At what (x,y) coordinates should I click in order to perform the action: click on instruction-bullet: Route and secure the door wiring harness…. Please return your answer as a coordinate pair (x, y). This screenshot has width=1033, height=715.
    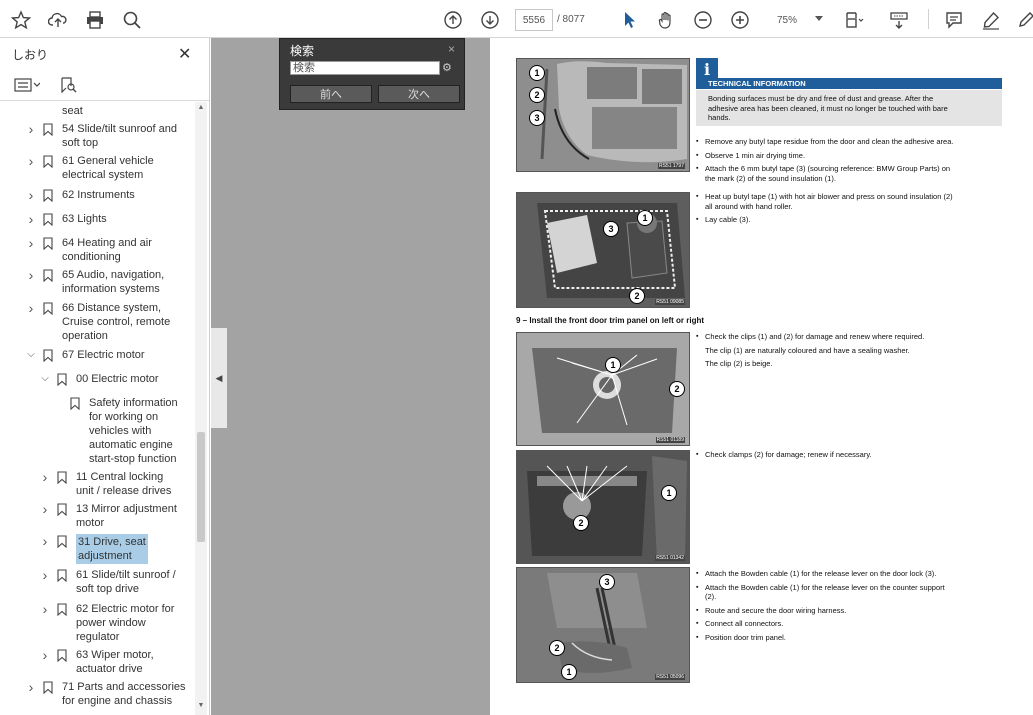
    Looking at the image, I should click on (848, 611).